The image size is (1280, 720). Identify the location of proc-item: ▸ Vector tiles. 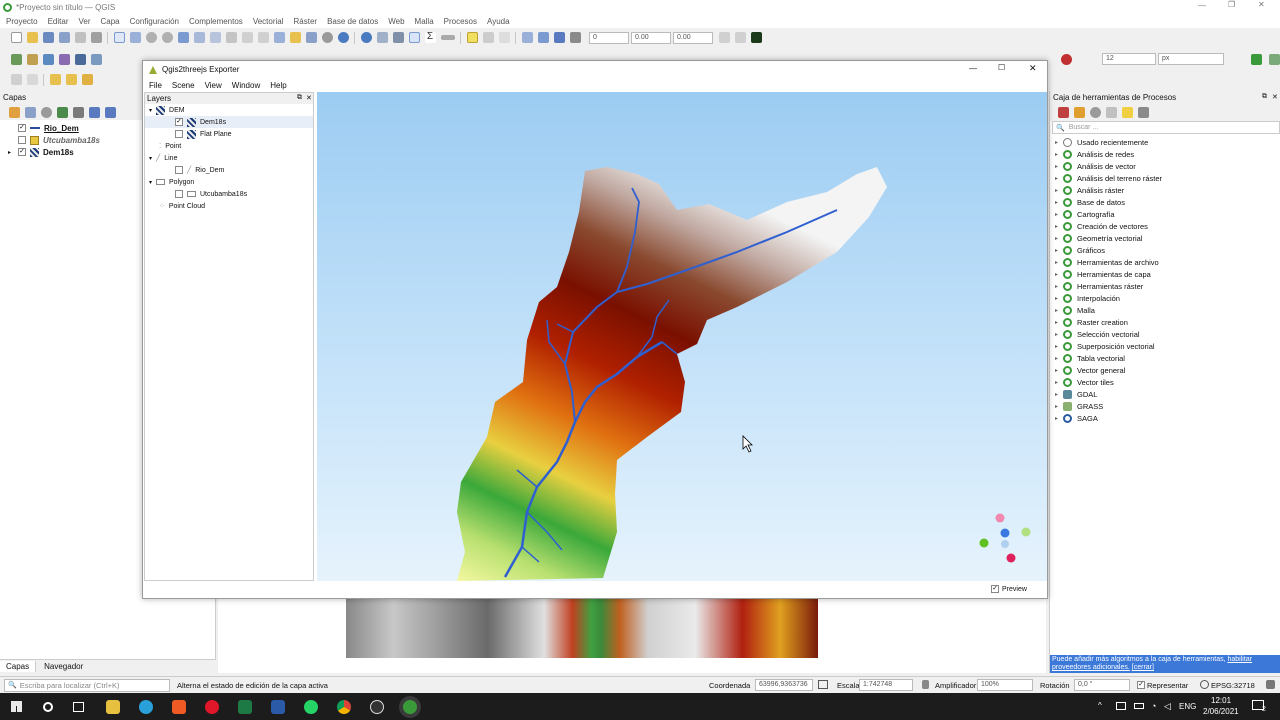
(1165, 382).